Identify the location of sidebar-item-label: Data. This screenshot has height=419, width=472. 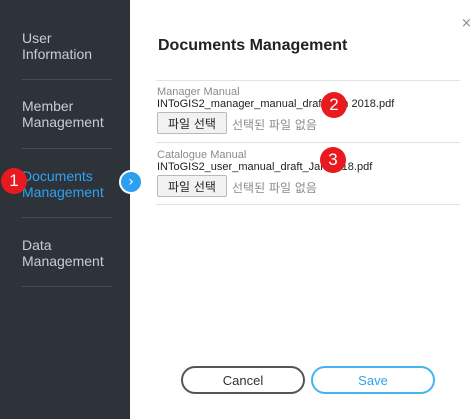
(37, 245).